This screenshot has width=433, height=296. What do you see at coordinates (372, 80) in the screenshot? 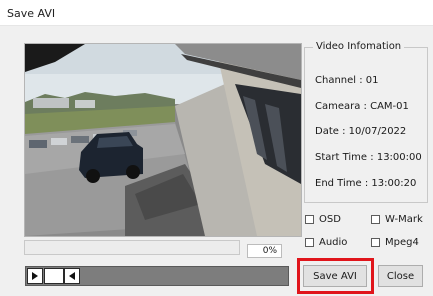
I see `channel-value: 01` at bounding box center [372, 80].